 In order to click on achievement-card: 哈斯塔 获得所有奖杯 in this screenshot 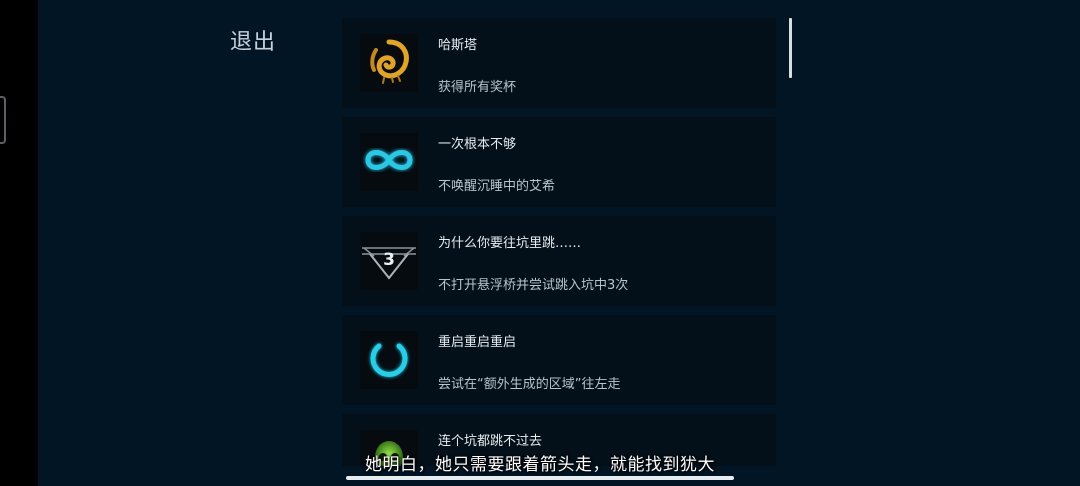, I will do `click(559, 63)`.